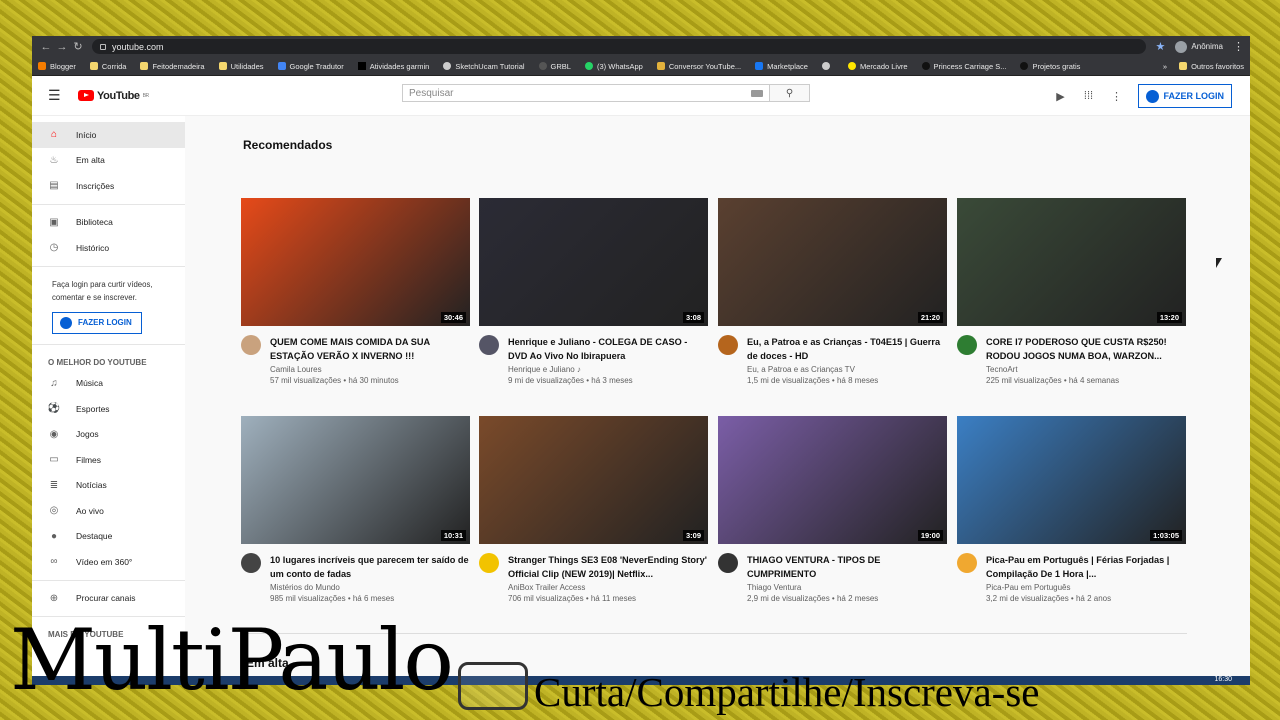  I want to click on search-button: ⚲, so click(790, 93).